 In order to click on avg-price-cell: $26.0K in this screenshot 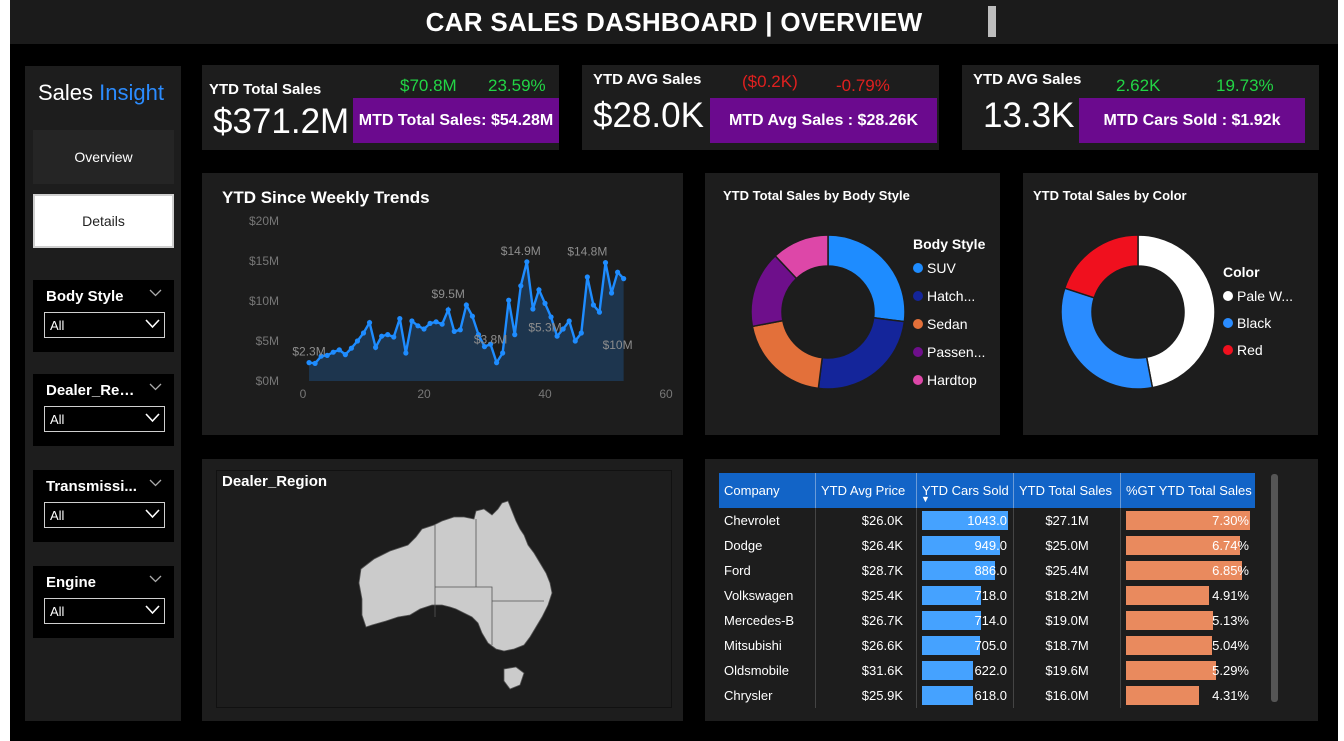, I will do `click(866, 520)`.